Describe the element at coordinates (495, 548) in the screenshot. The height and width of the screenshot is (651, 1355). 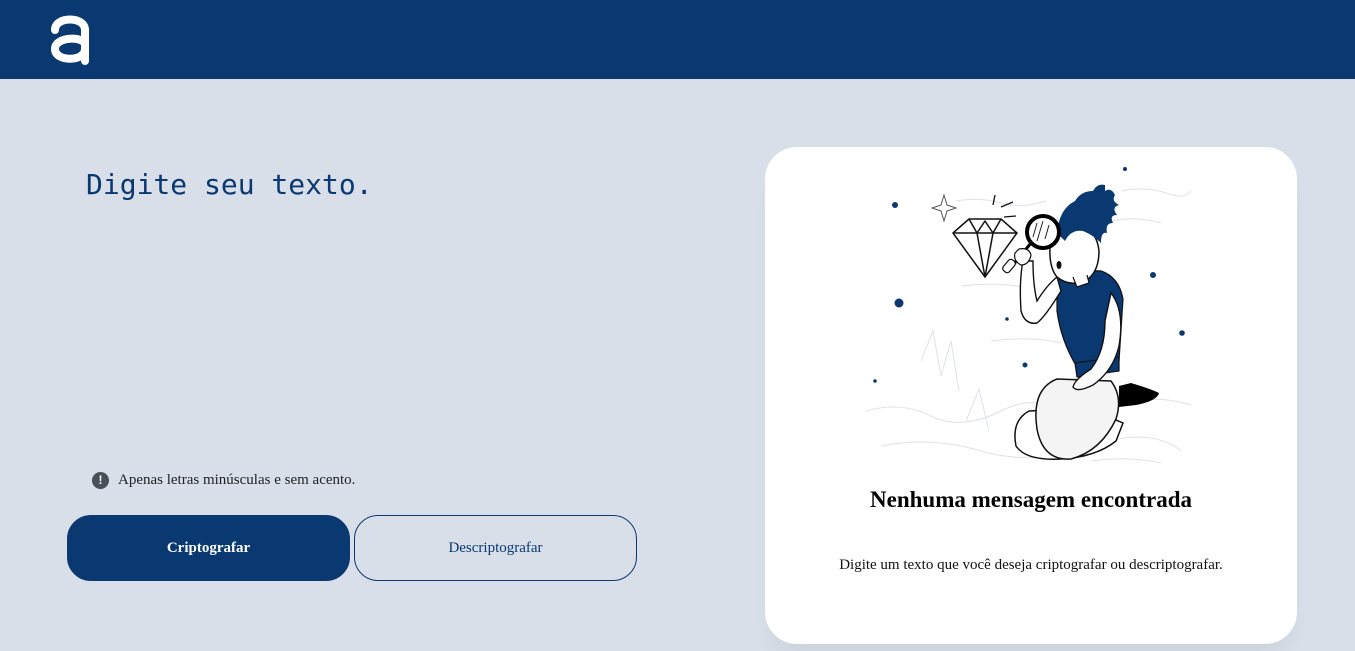
I see `decrypt-button: Descriptografar` at that location.